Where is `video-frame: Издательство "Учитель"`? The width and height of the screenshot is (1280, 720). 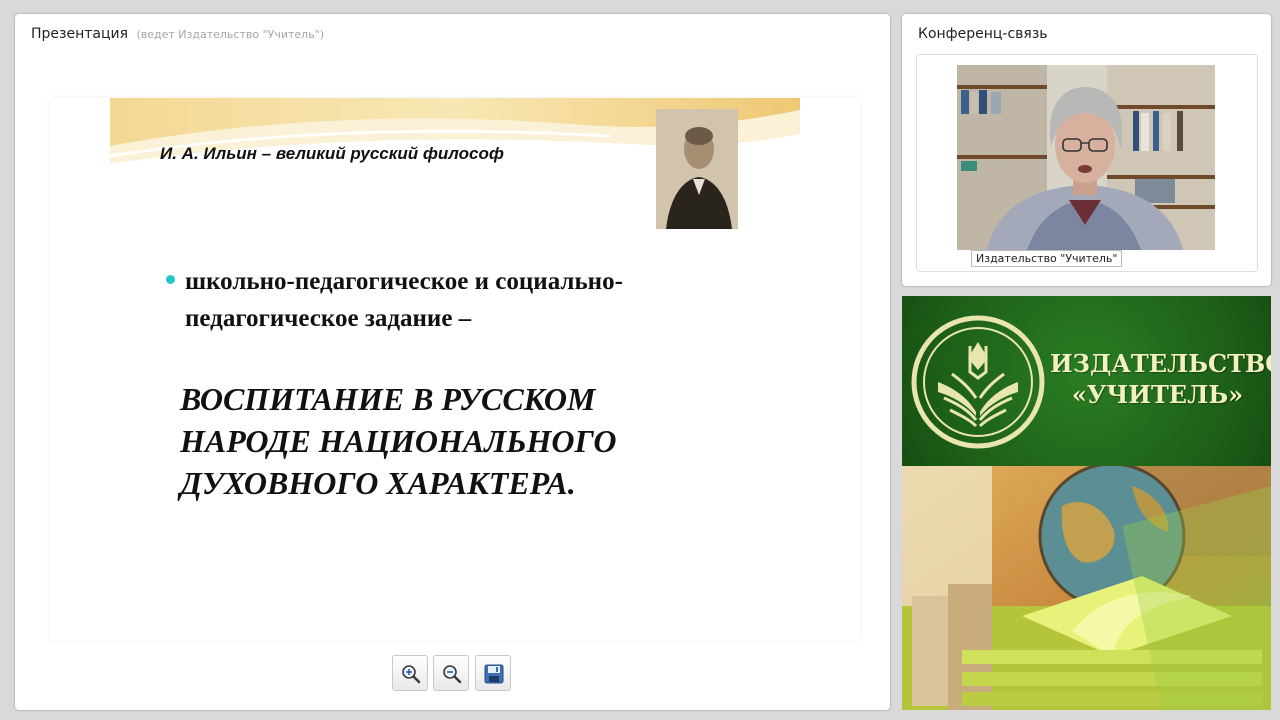
video-frame: Издательство "Учитель" is located at coordinates (1087, 163).